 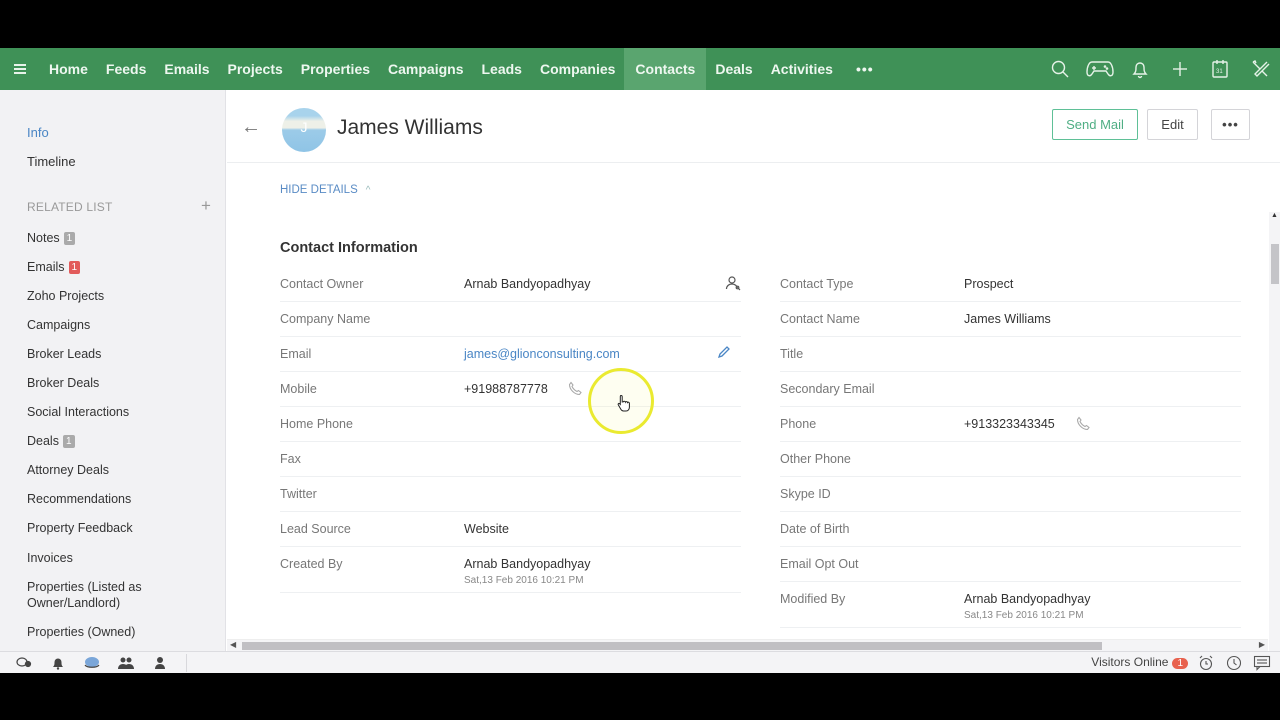 What do you see at coordinates (206, 206) in the screenshot?
I see `add-related-list-button: +` at bounding box center [206, 206].